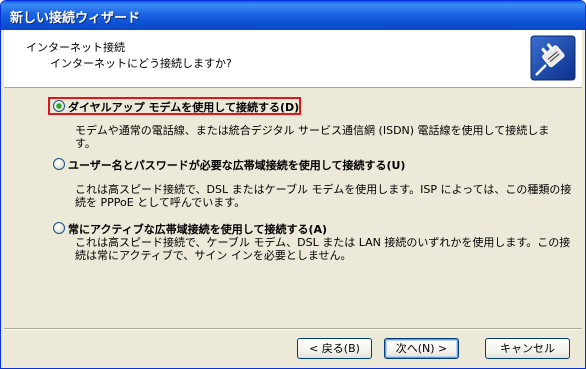 The height and width of the screenshot is (369, 586). What do you see at coordinates (236, 165) in the screenshot?
I see `option-label-broadband-pppoe: ユーザー名とパスワードが必要な広帯域接続を使用して接続する(U)` at bounding box center [236, 165].